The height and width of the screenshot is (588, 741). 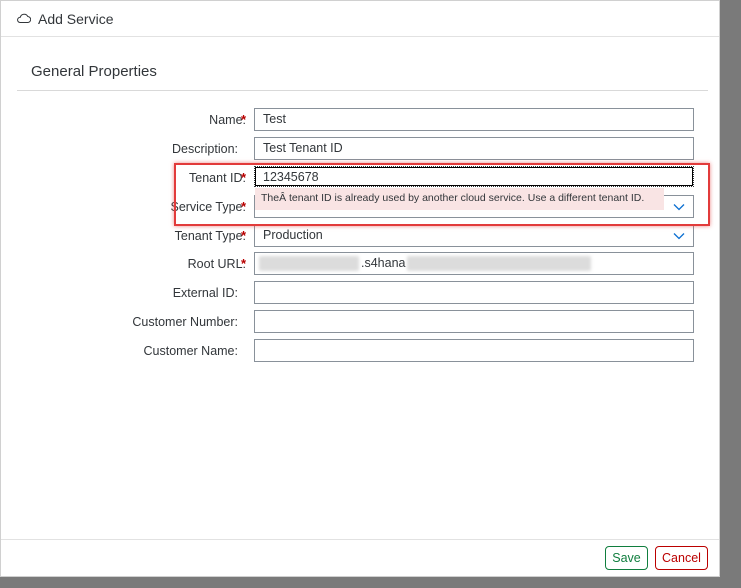 I want to click on form-row-root-url: Root URL: * .s4hana, so click(x=360, y=264).